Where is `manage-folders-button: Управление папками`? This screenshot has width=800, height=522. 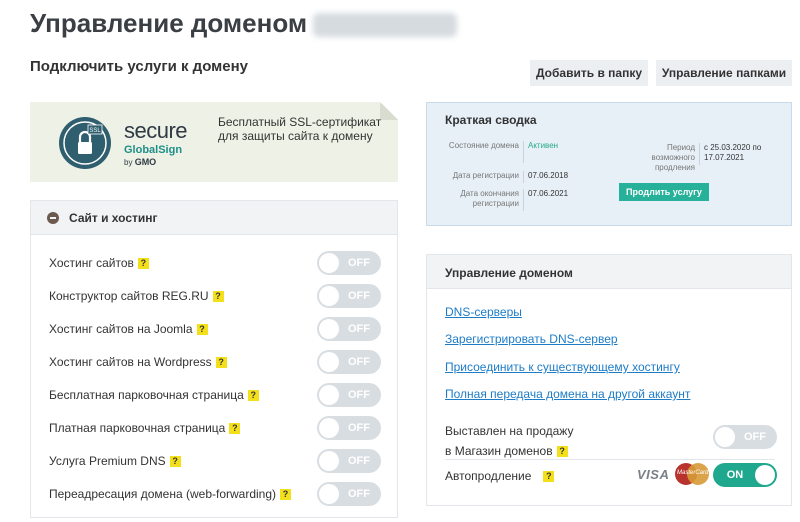 manage-folders-button: Управление папками is located at coordinates (724, 73).